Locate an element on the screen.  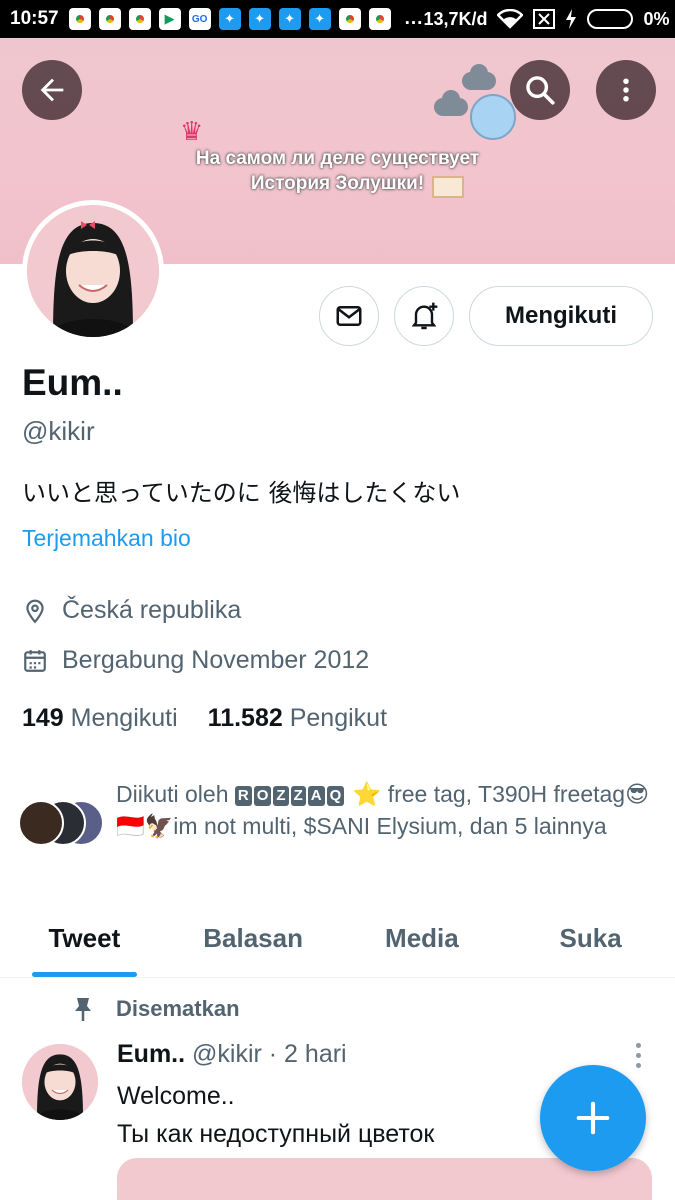
following-value: 149 is located at coordinates (43, 718).